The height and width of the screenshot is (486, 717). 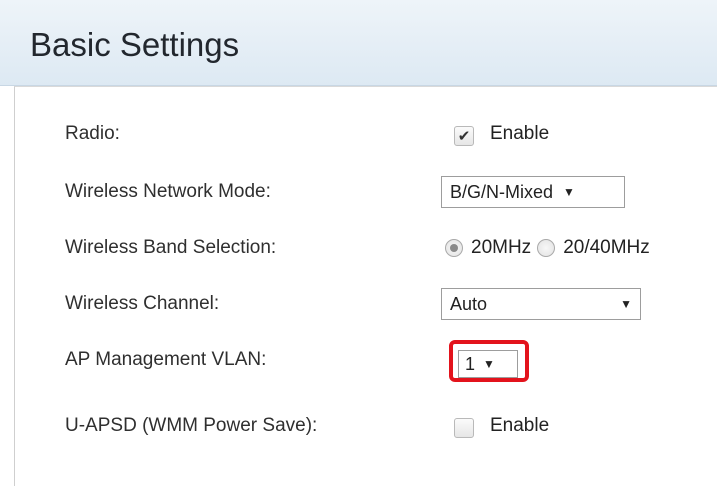 What do you see at coordinates (606, 247) in the screenshot?
I see `band-20-40mhz-label: 20/40MHz` at bounding box center [606, 247].